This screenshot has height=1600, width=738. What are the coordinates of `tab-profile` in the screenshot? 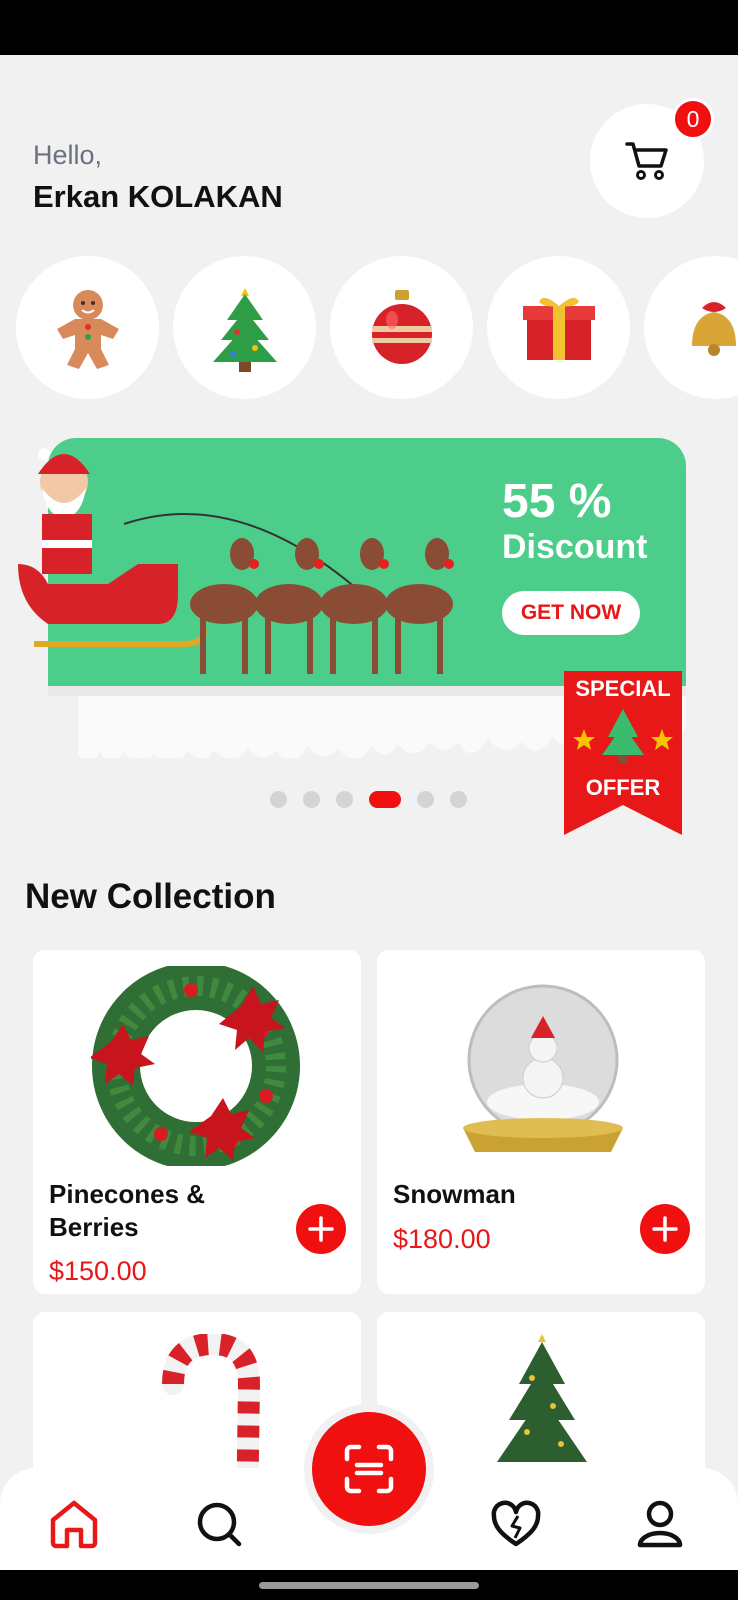 It's located at (660, 1524).